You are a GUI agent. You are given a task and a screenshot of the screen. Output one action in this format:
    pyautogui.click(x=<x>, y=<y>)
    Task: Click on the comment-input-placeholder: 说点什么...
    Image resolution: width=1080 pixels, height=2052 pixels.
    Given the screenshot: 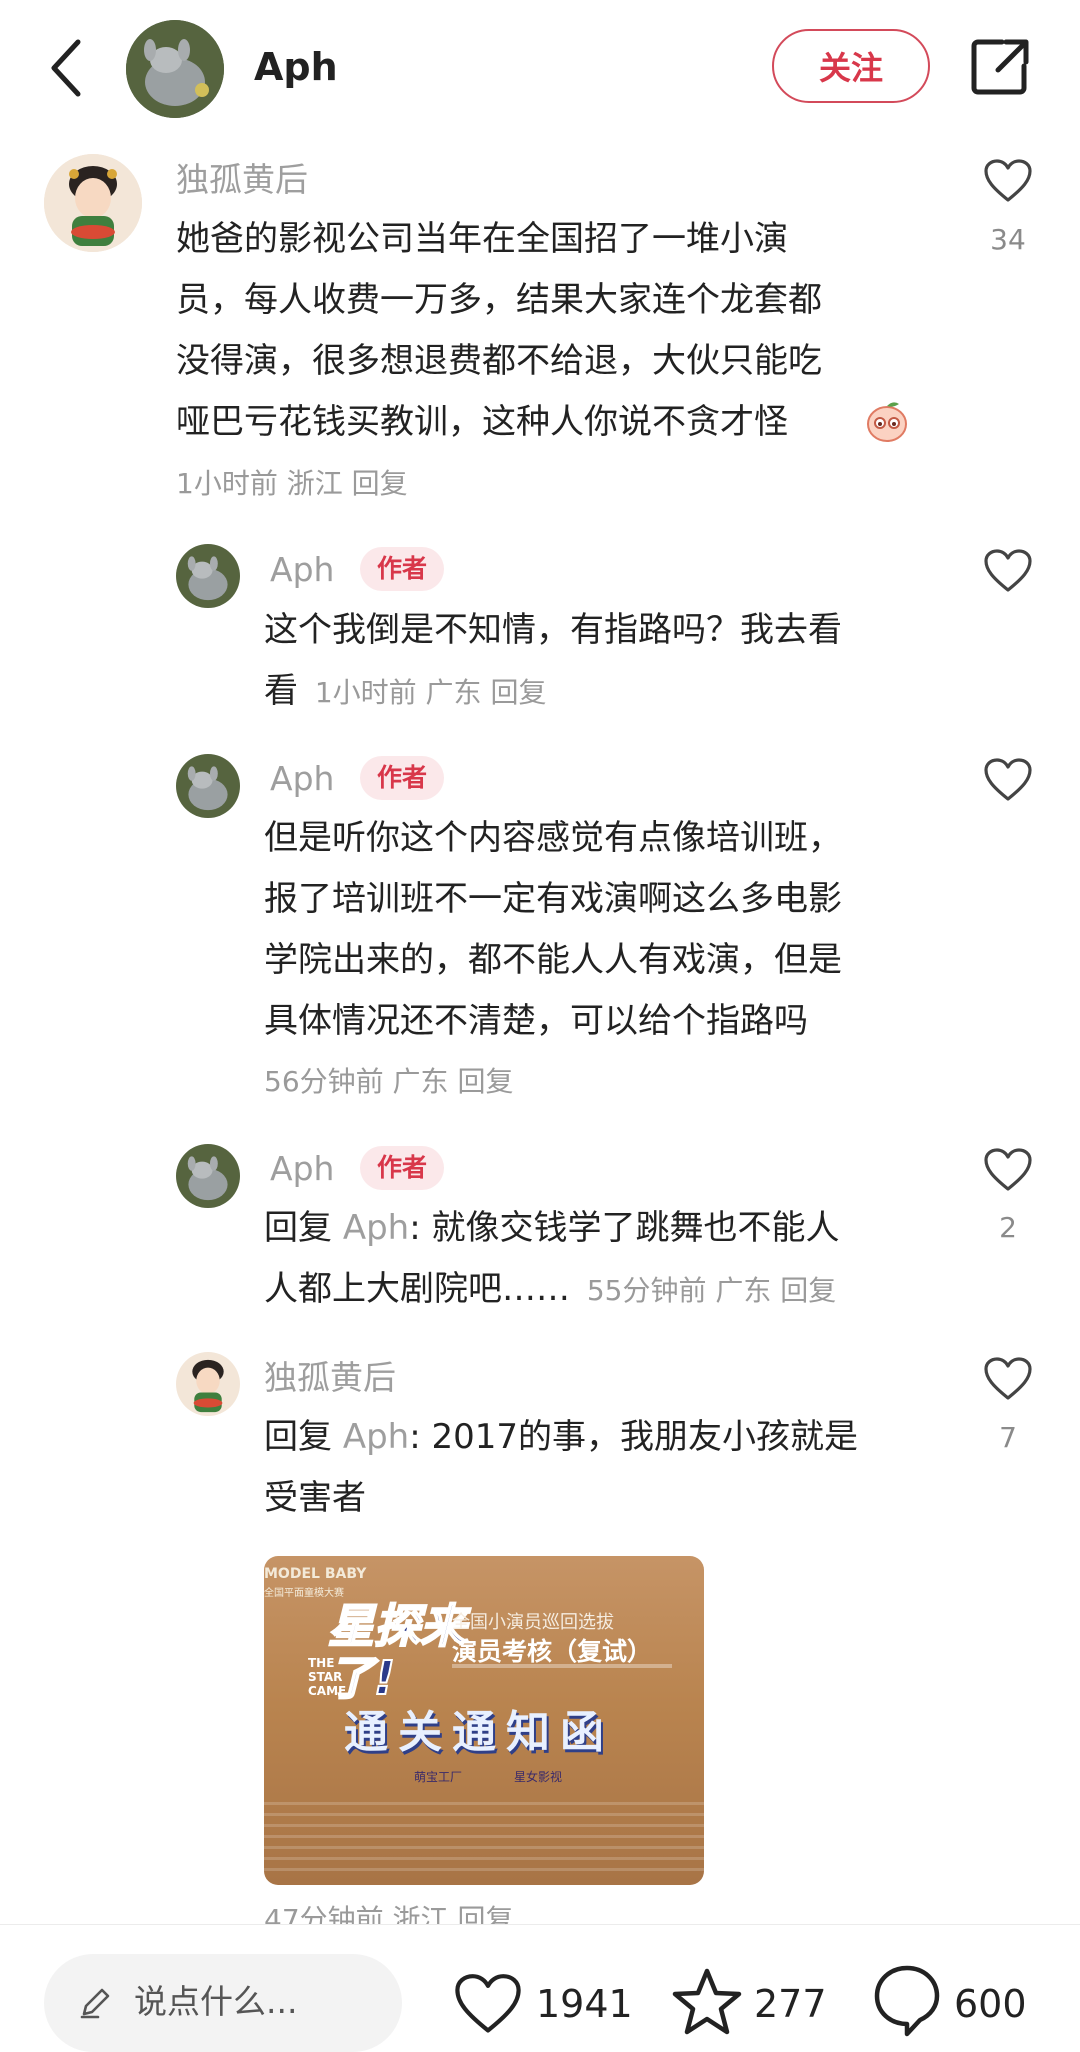 What is the action you would take?
    pyautogui.click(x=215, y=2002)
    